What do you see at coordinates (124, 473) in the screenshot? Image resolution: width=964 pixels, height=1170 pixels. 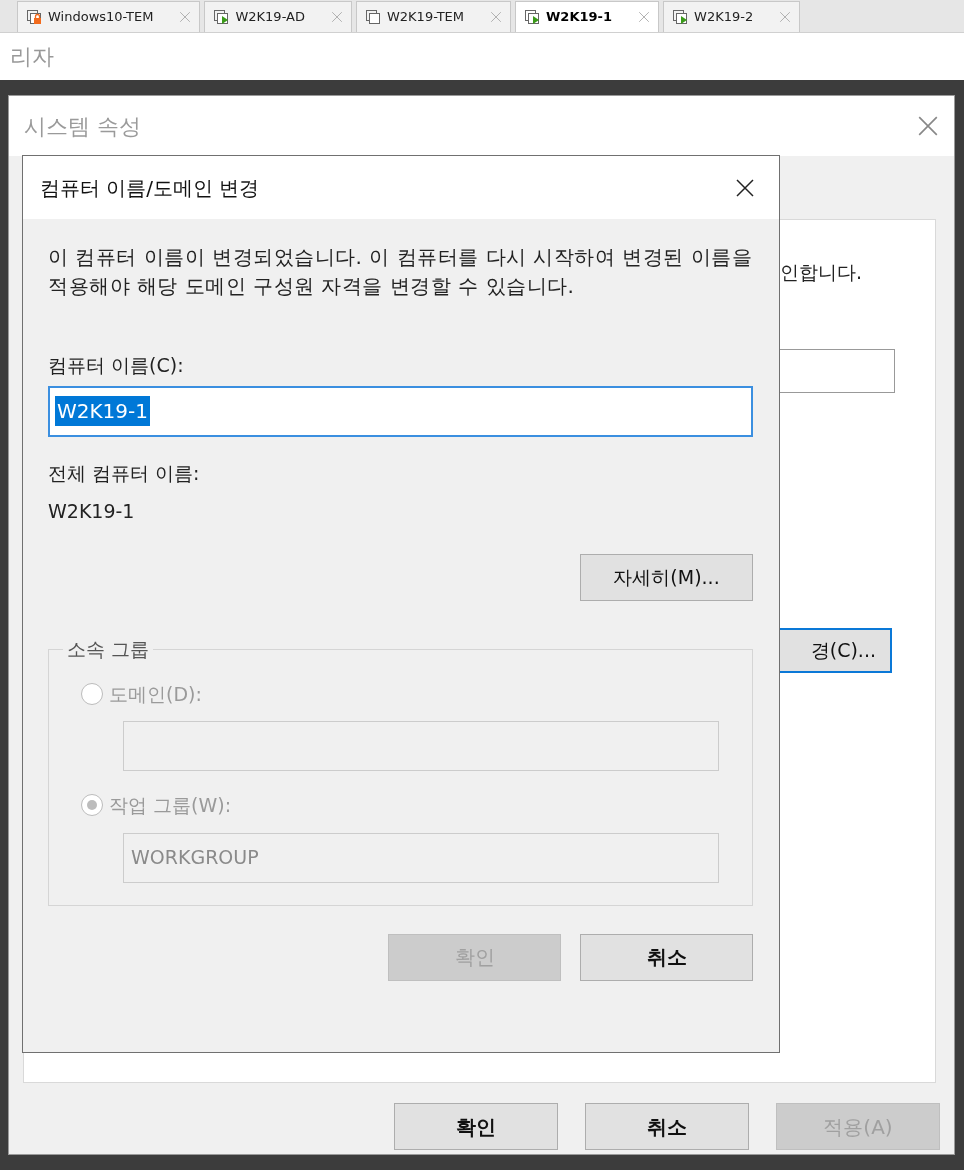 I see `full-name-label: 전체 컴퓨터 이름:` at bounding box center [124, 473].